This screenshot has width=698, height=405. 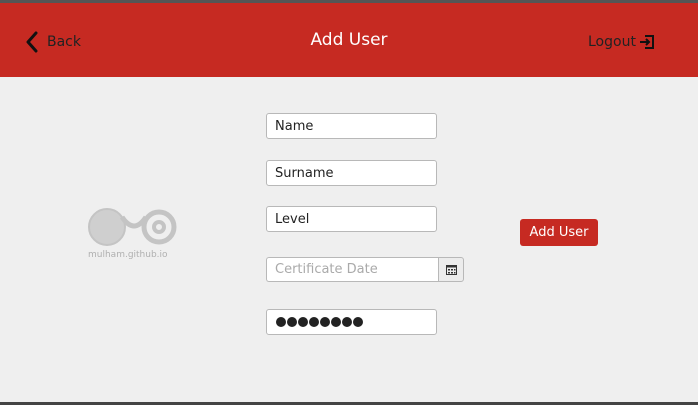 What do you see at coordinates (646, 42) in the screenshot?
I see `logout-icon` at bounding box center [646, 42].